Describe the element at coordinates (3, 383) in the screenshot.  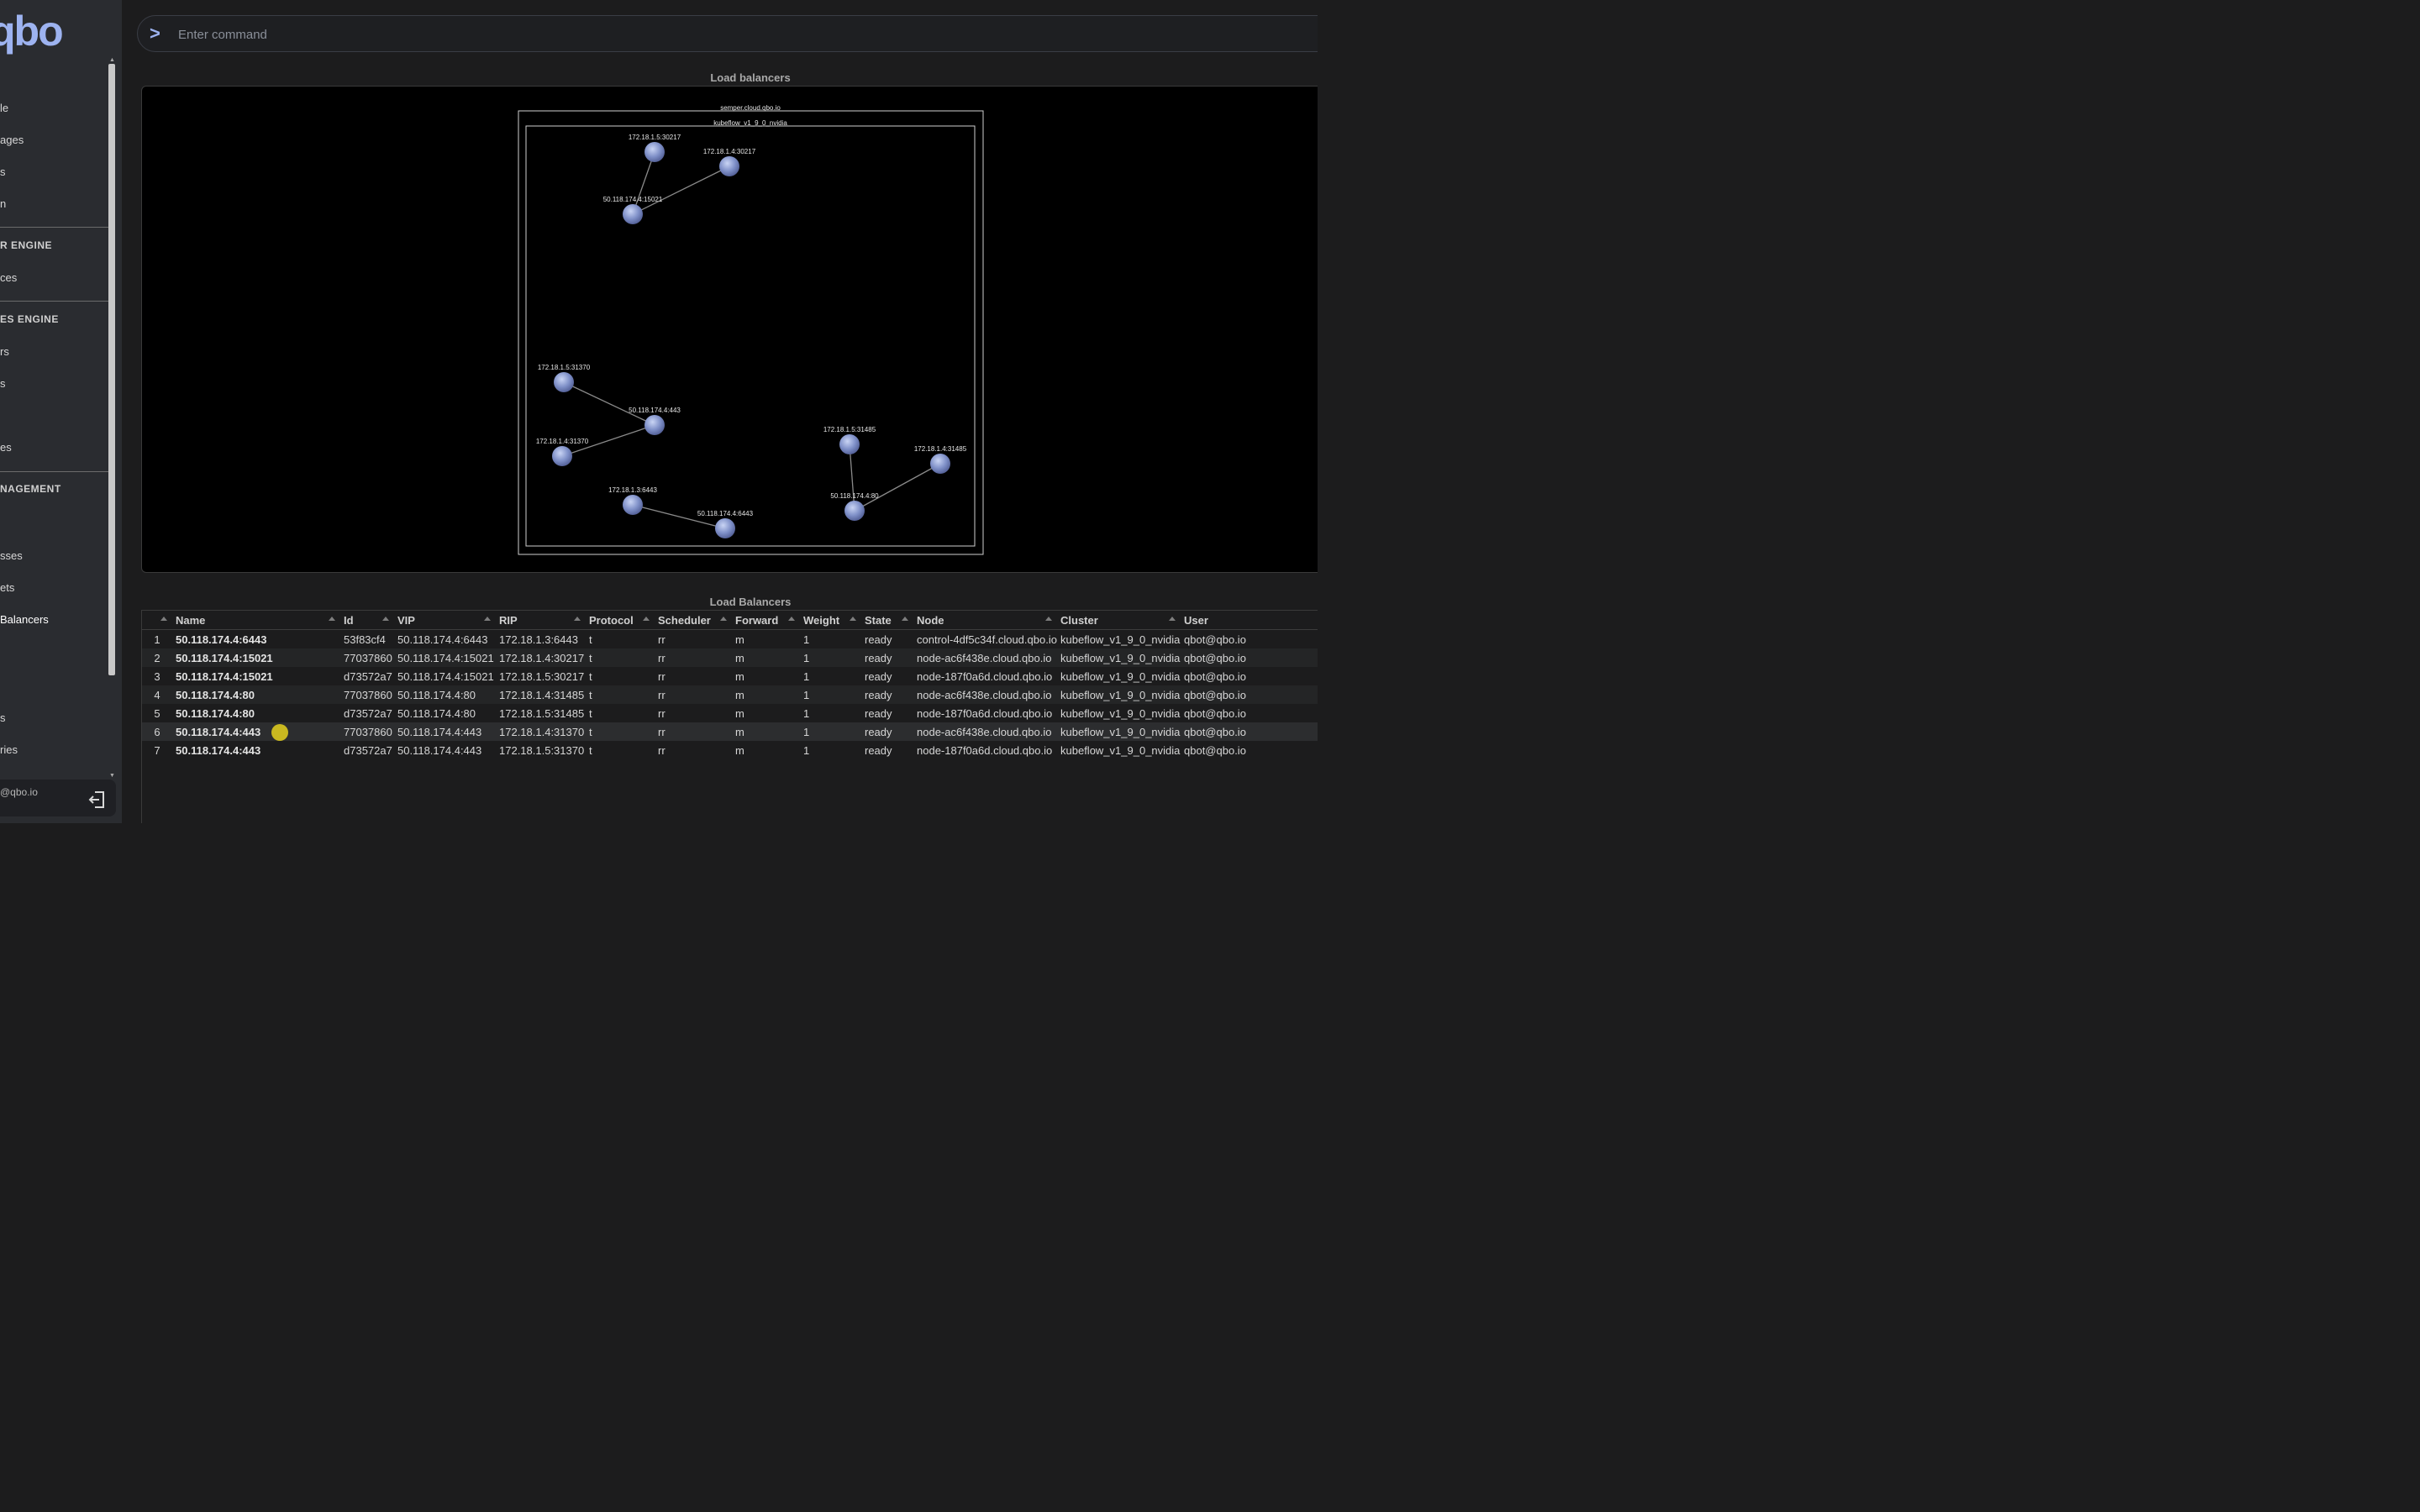
I see `sidebar-item-7: s` at that location.